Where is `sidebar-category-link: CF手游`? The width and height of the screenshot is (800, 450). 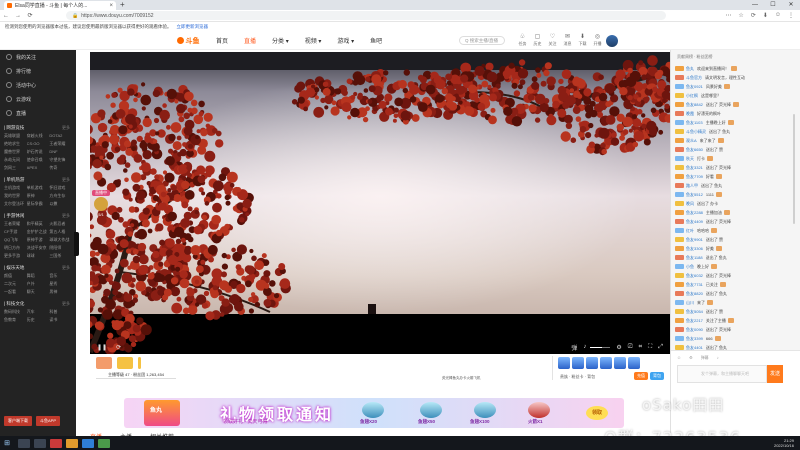
sidebar-category-link: CF手游 is located at coordinates (15, 232).